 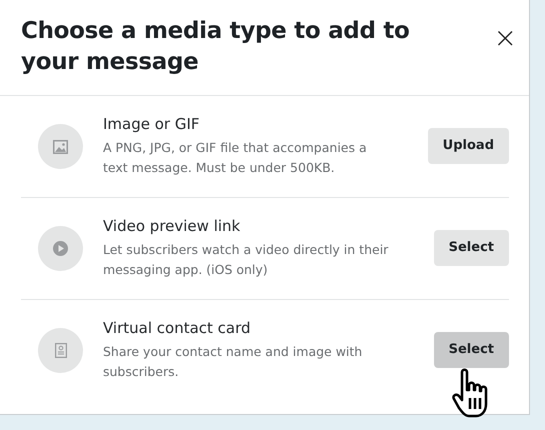 What do you see at coordinates (233, 362) in the screenshot?
I see `option-description: Share your contact name and image with subscribers.` at bounding box center [233, 362].